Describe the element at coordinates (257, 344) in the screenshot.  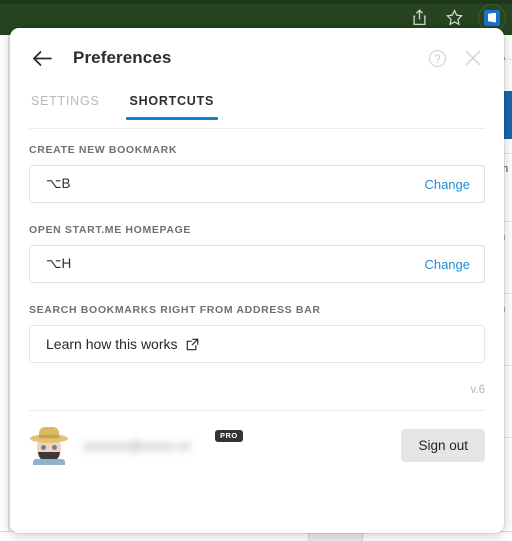
I see `learn-how-this-works-link: Learn how this works` at that location.